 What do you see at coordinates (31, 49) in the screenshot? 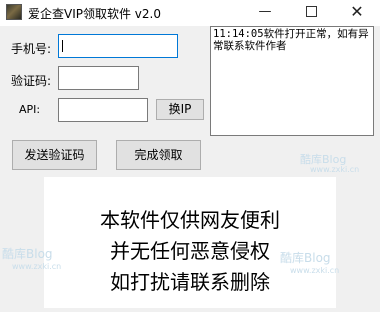
I see `phone-label: 手机号:` at bounding box center [31, 49].